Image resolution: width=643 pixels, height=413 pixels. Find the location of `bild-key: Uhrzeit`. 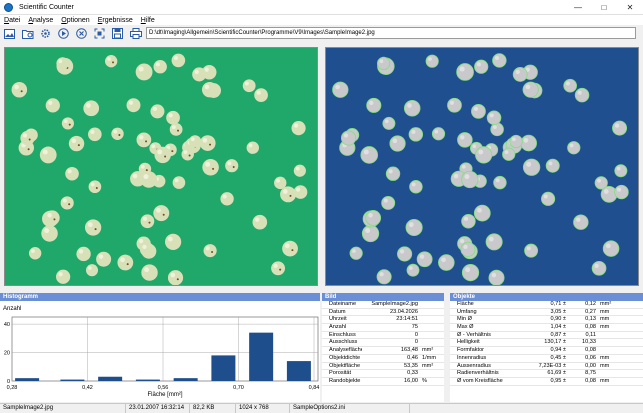

bild-key: Uhrzeit is located at coordinates (338, 319).